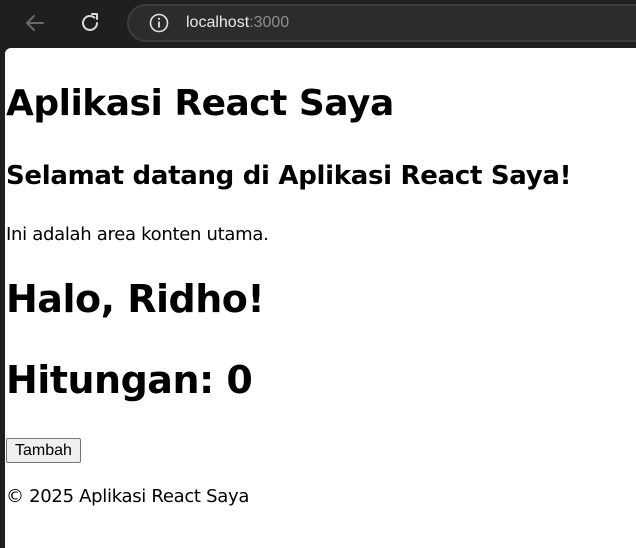 The image size is (636, 548). What do you see at coordinates (218, 22) in the screenshot?
I see `url-host: localhost` at bounding box center [218, 22].